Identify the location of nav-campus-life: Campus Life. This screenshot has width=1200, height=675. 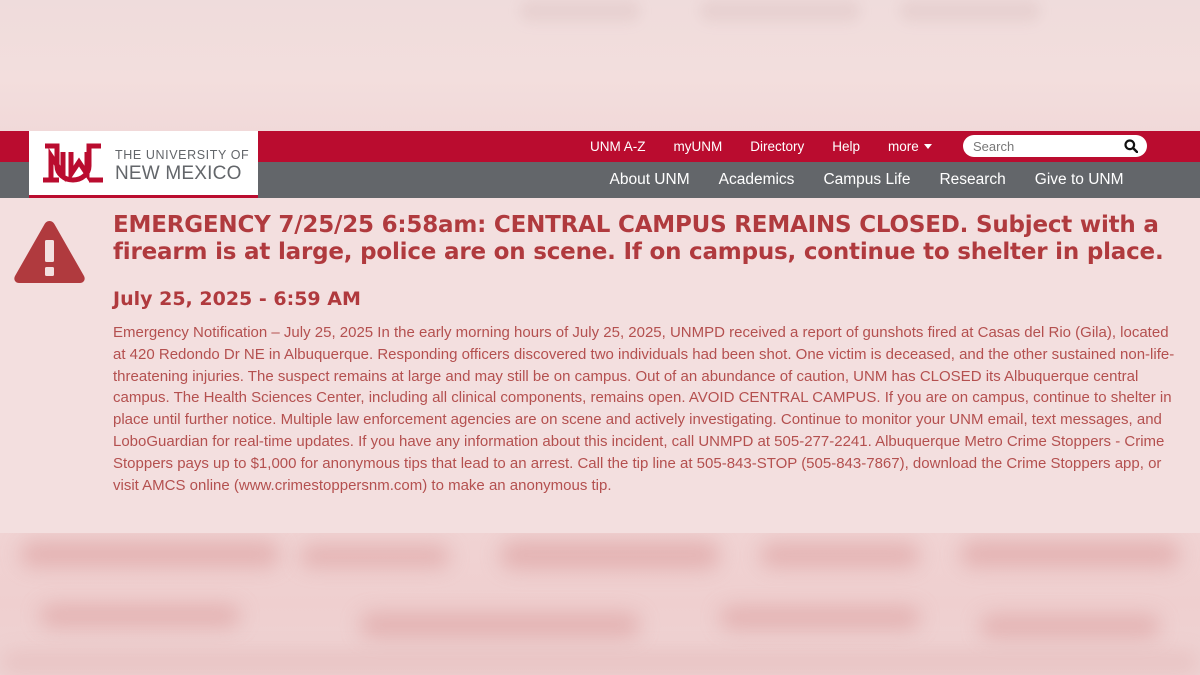
(866, 180).